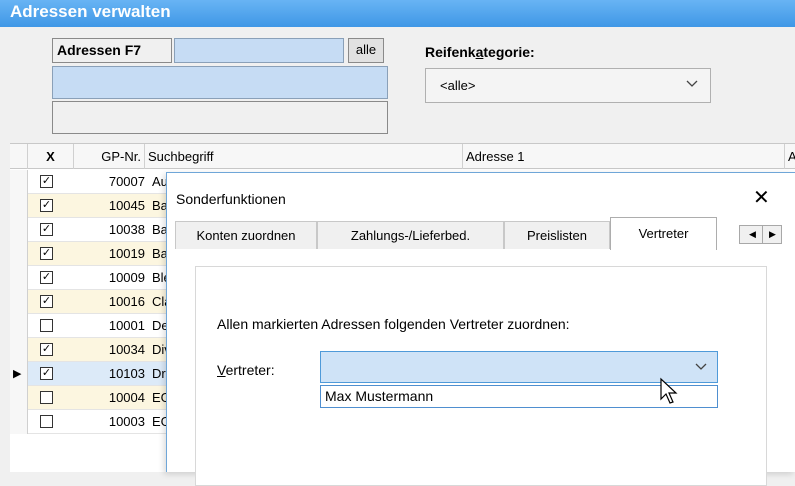 The height and width of the screenshot is (486, 795). I want to click on cell-gp-nr: 10019, so click(126, 253).